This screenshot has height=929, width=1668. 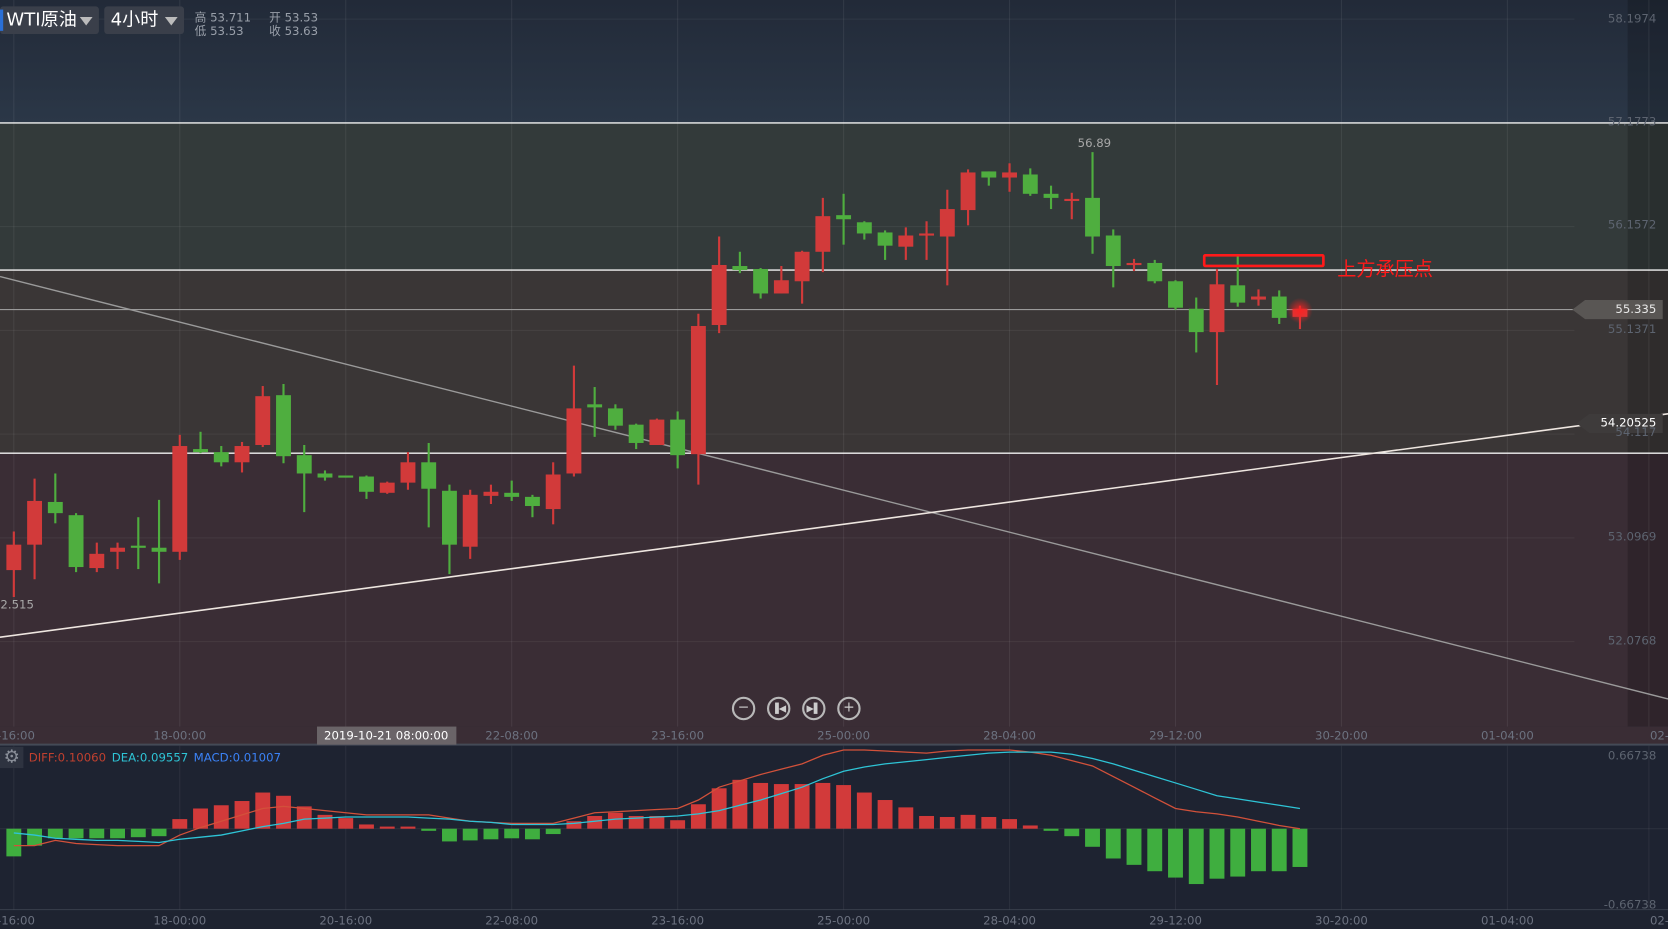 I want to click on scroll-start-button: ▐◀, so click(x=778, y=708).